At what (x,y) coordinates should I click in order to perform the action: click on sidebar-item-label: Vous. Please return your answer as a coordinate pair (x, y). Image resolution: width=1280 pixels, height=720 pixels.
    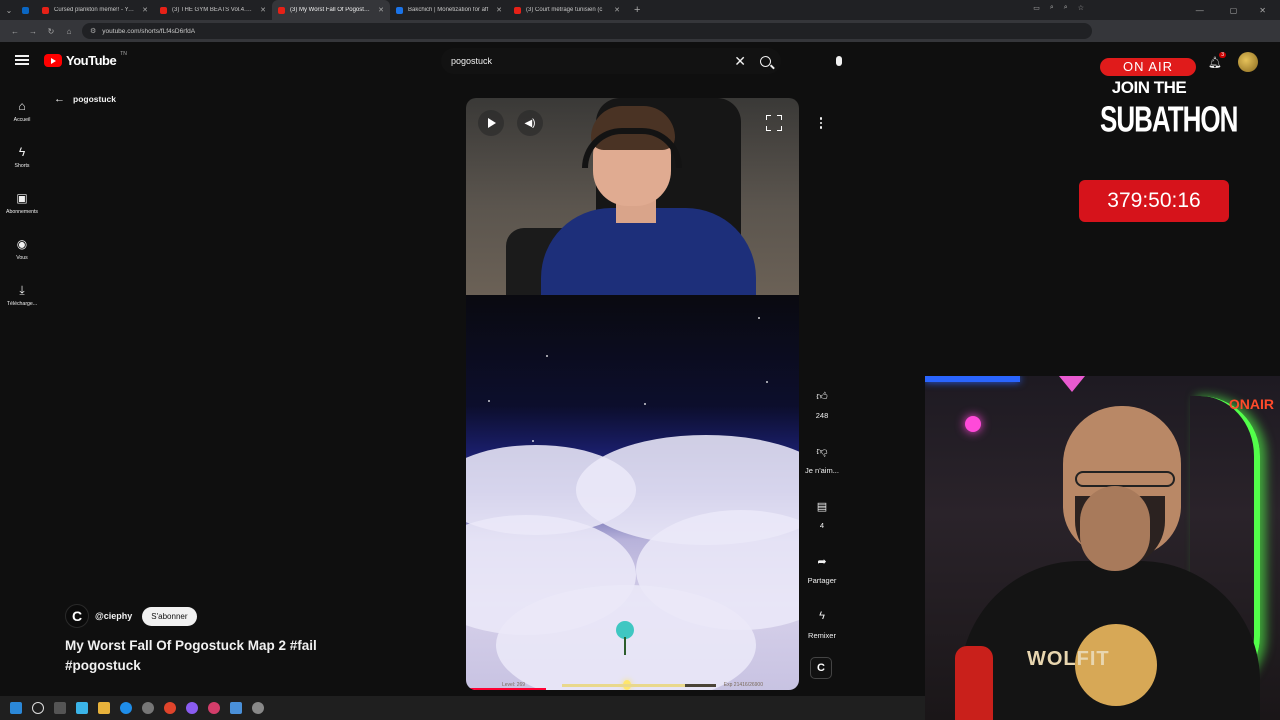
    Looking at the image, I should click on (22, 257).